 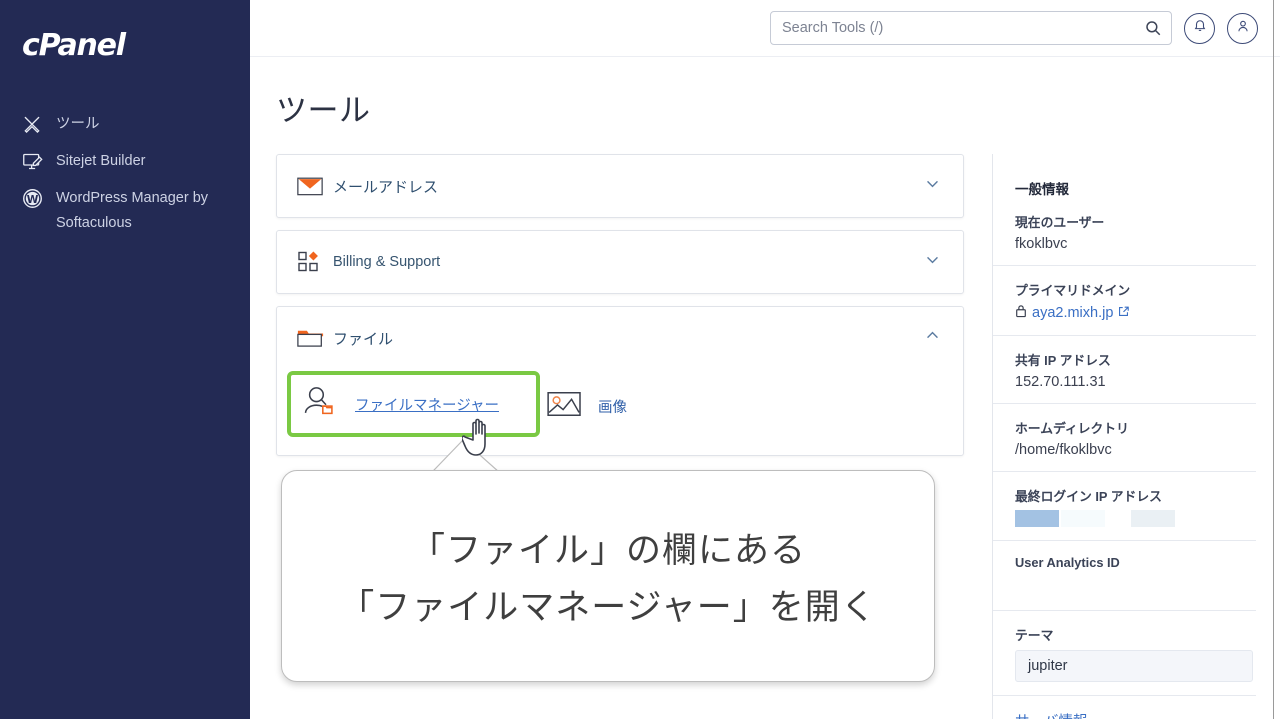 I want to click on mouse-cursor-pointer, so click(x=478, y=439).